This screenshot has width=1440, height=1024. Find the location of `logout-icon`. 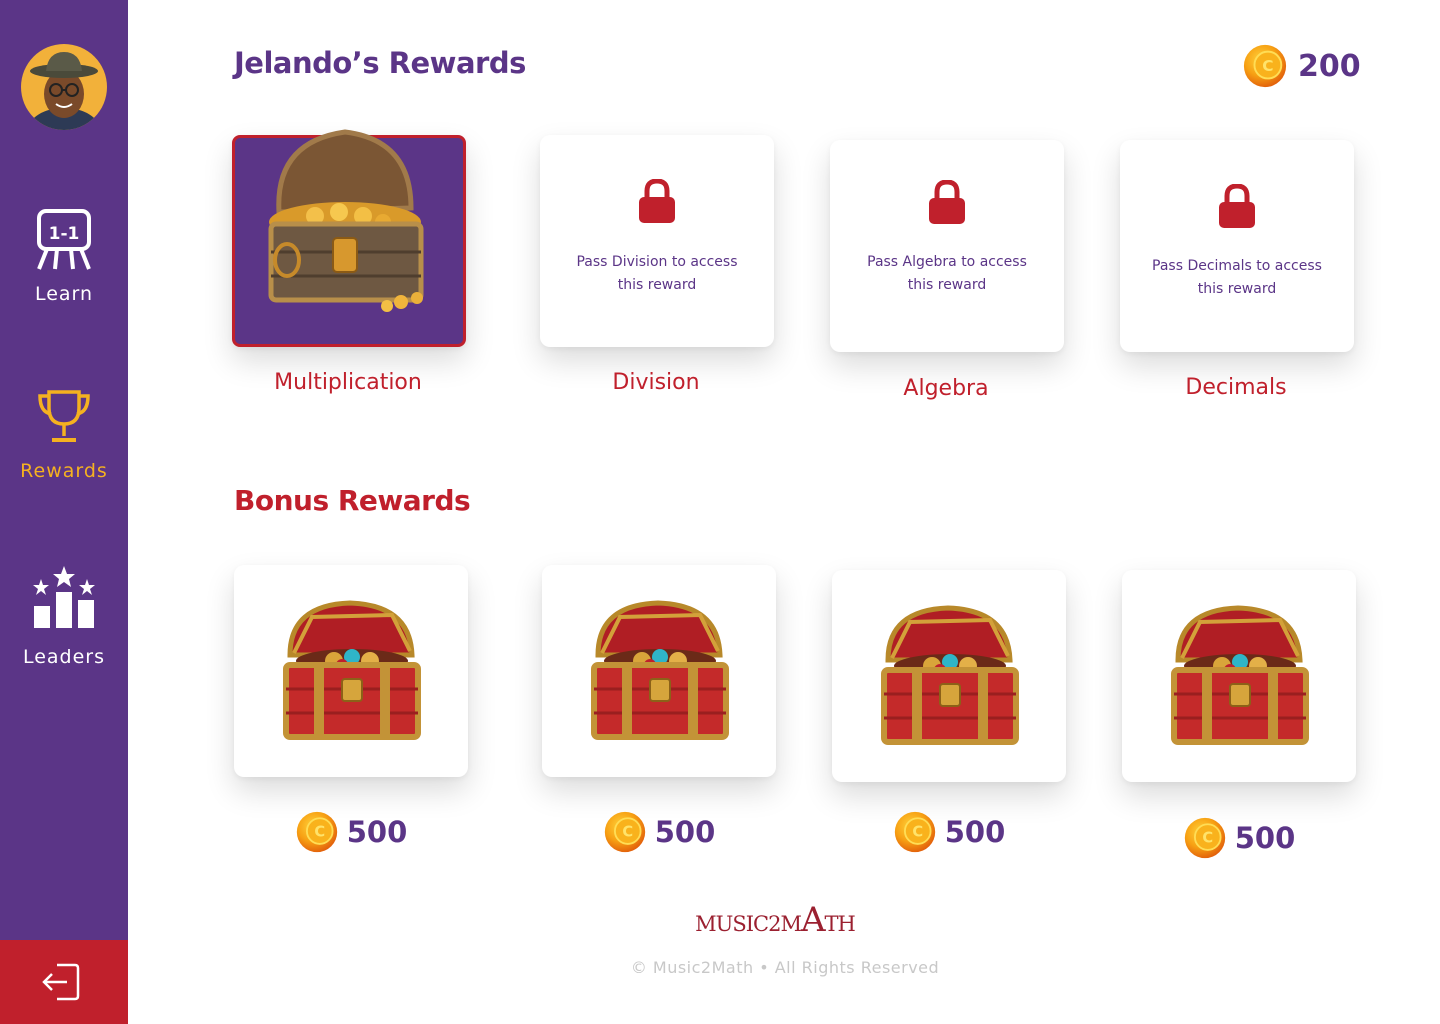

logout-icon is located at coordinates (61, 982).